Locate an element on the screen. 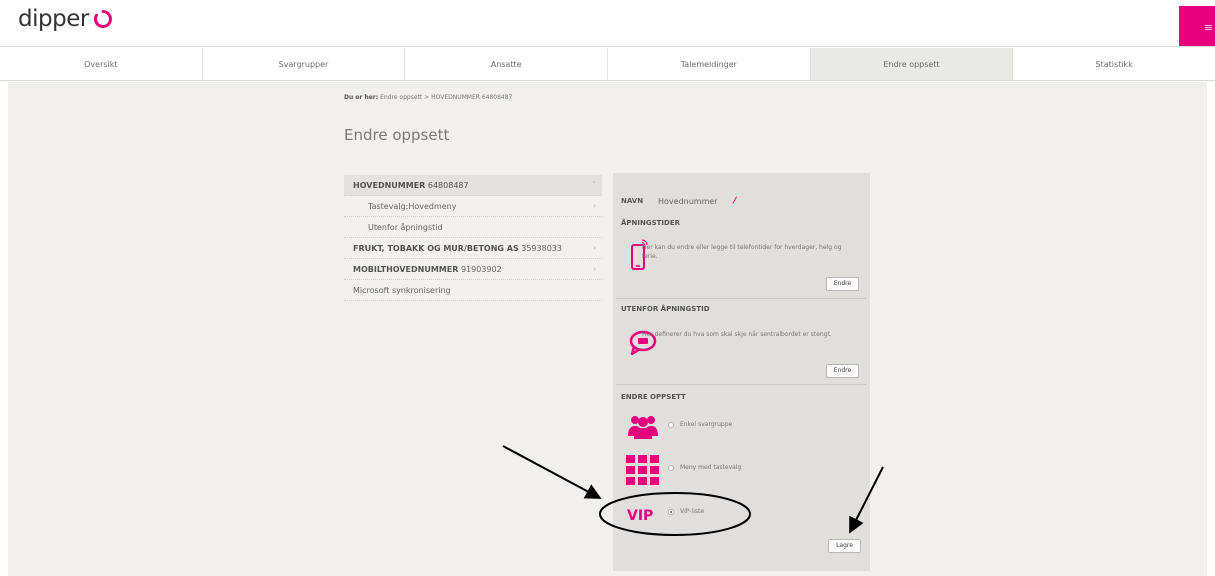 Image resolution: width=1215 pixels, height=576 pixels. navn-value: Hovednummer is located at coordinates (688, 201).